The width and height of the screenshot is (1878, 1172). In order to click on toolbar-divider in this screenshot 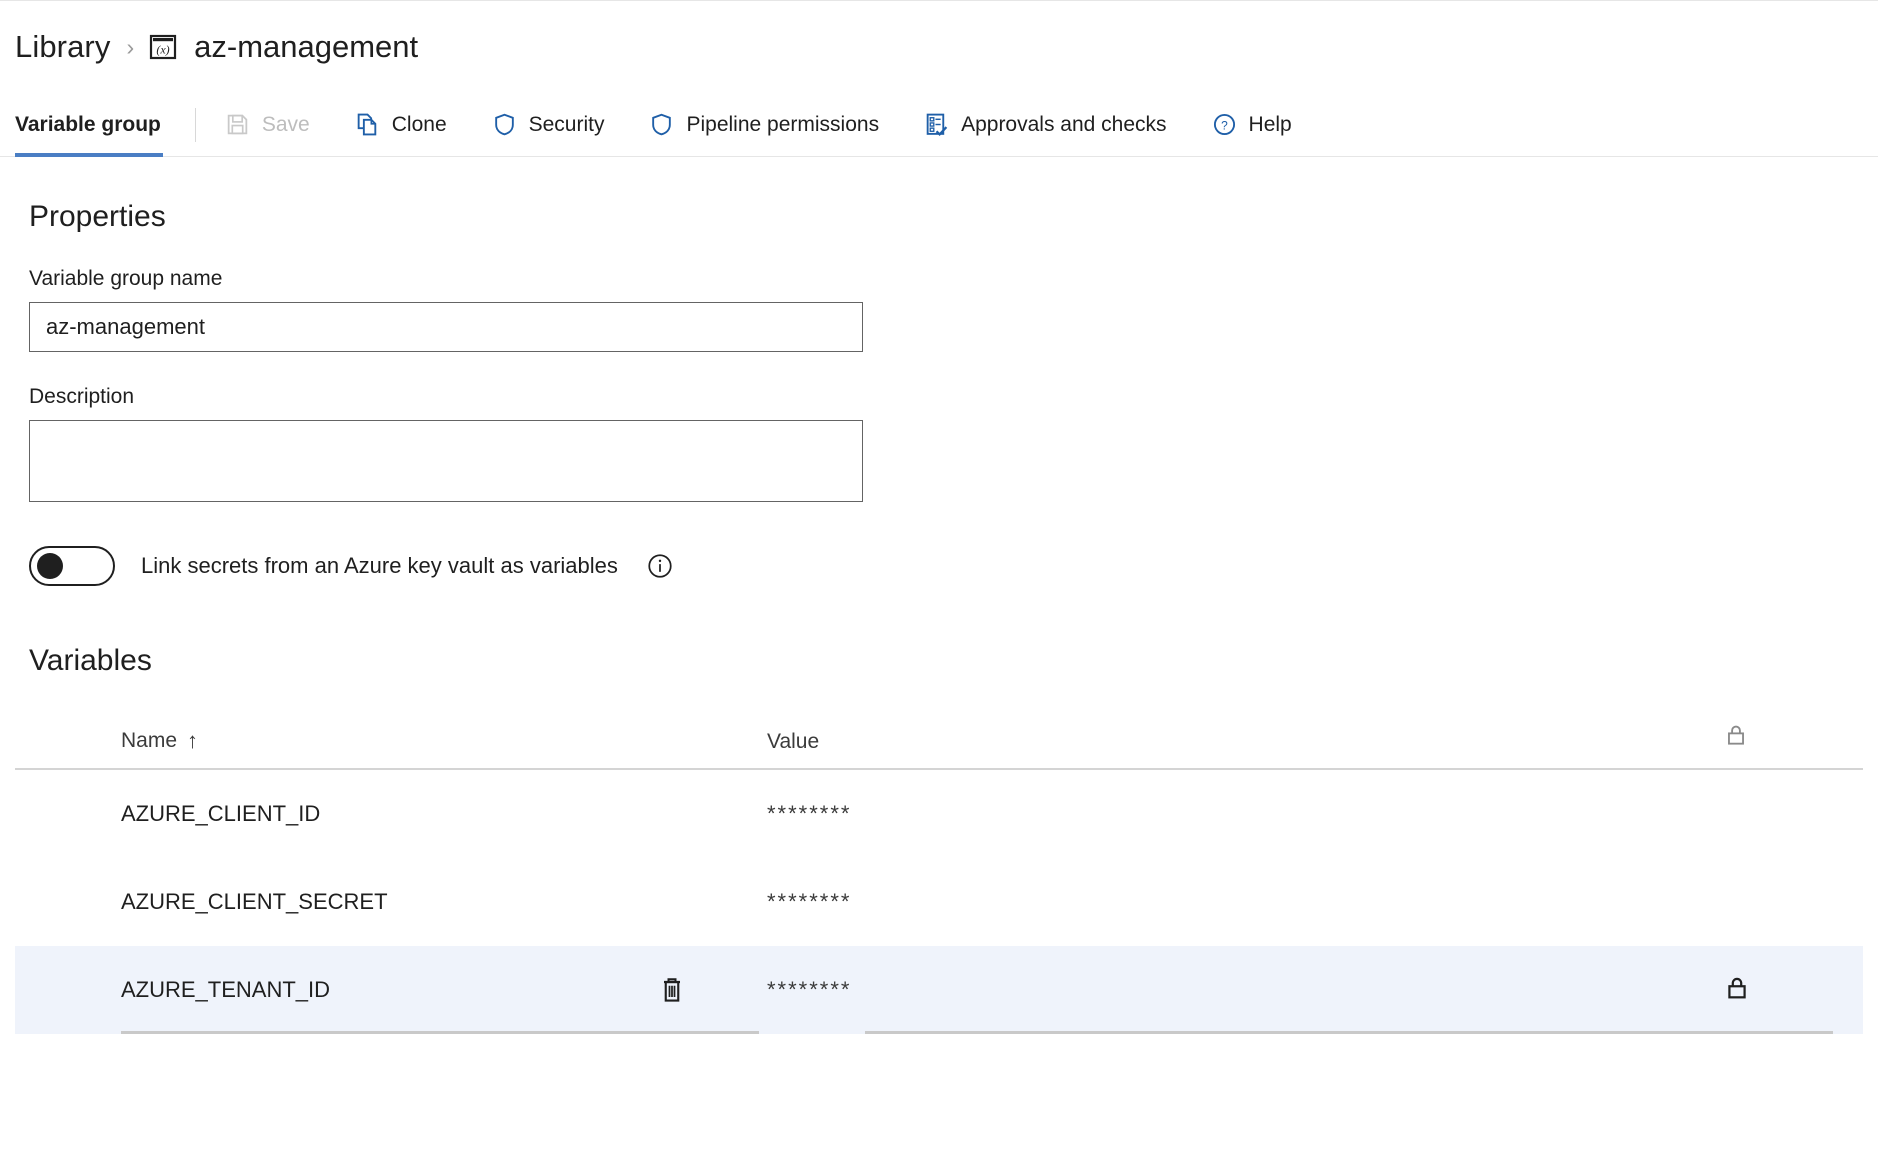, I will do `click(195, 125)`.